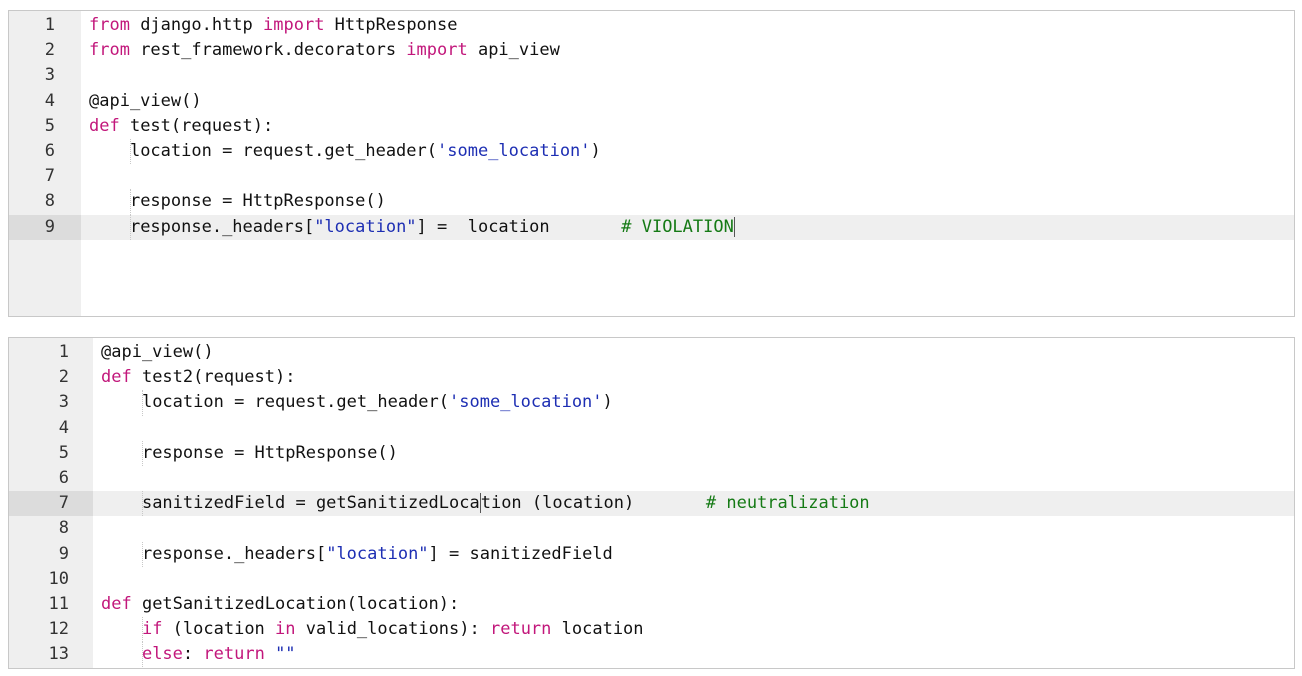  Describe the element at coordinates (734, 226) in the screenshot. I see `text-cursor` at that location.